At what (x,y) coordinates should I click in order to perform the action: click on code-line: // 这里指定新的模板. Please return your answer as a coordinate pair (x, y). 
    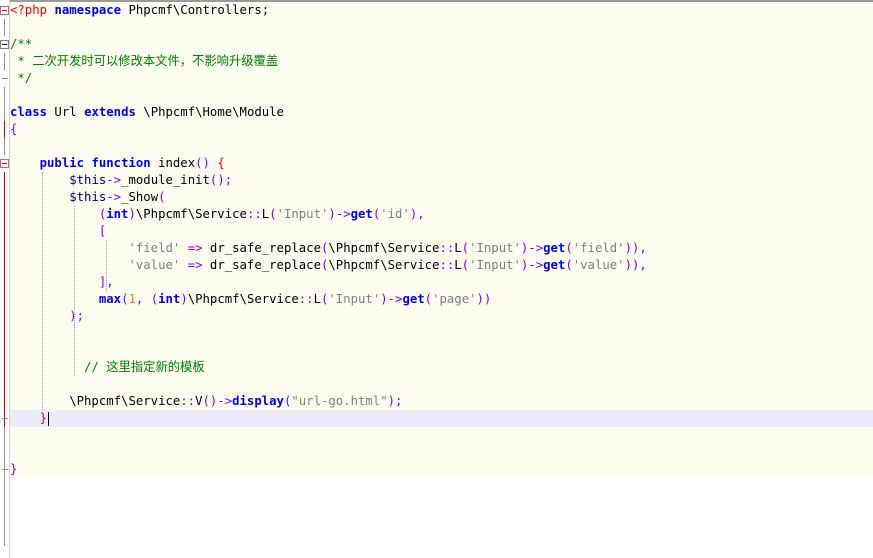
    Looking at the image, I should click on (441, 367).